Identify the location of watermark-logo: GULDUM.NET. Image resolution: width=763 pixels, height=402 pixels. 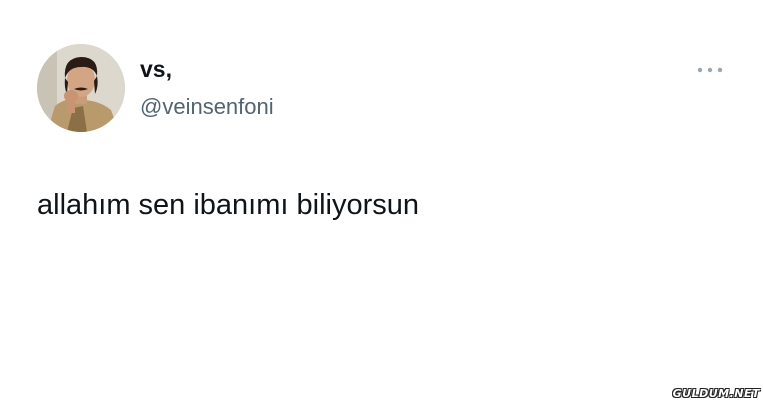
(716, 393).